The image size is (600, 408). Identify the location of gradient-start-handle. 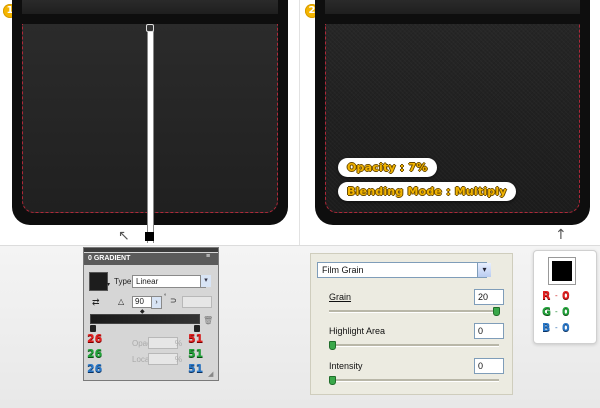
(150, 28).